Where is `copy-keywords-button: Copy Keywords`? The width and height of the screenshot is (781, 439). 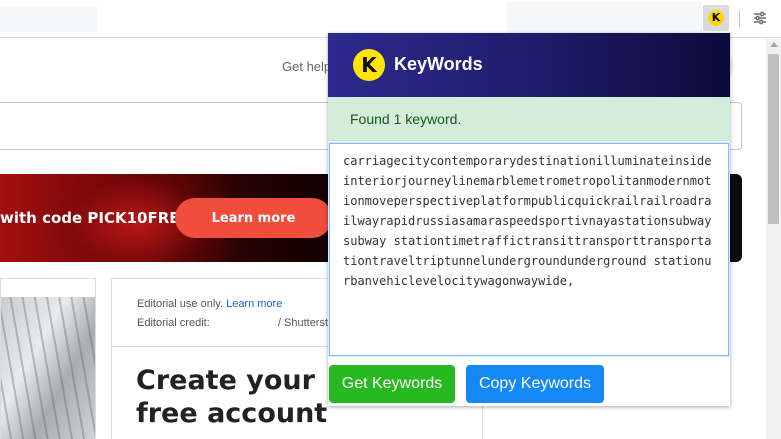 copy-keywords-button: Copy Keywords is located at coordinates (535, 384).